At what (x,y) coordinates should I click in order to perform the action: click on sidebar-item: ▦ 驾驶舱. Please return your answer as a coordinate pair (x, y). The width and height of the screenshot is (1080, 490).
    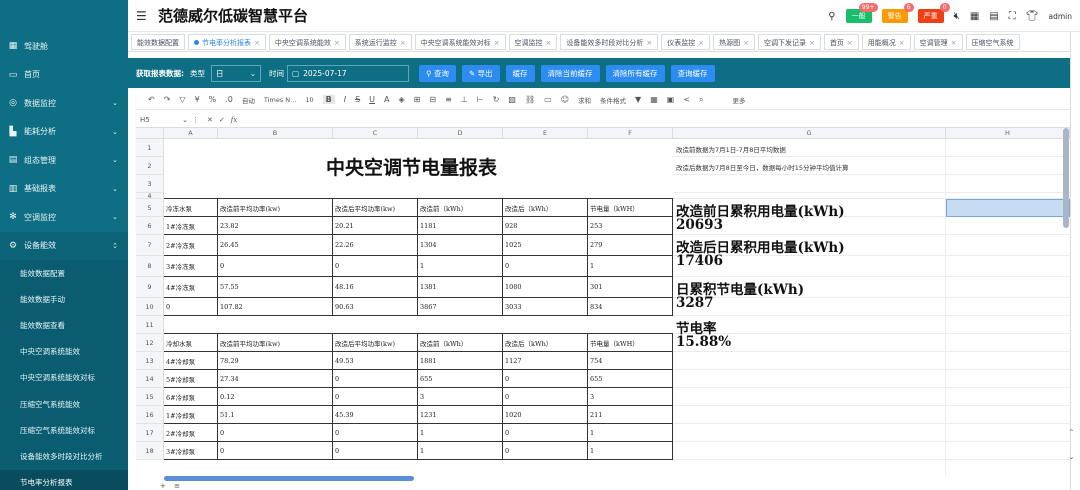
    Looking at the image, I should click on (64, 46).